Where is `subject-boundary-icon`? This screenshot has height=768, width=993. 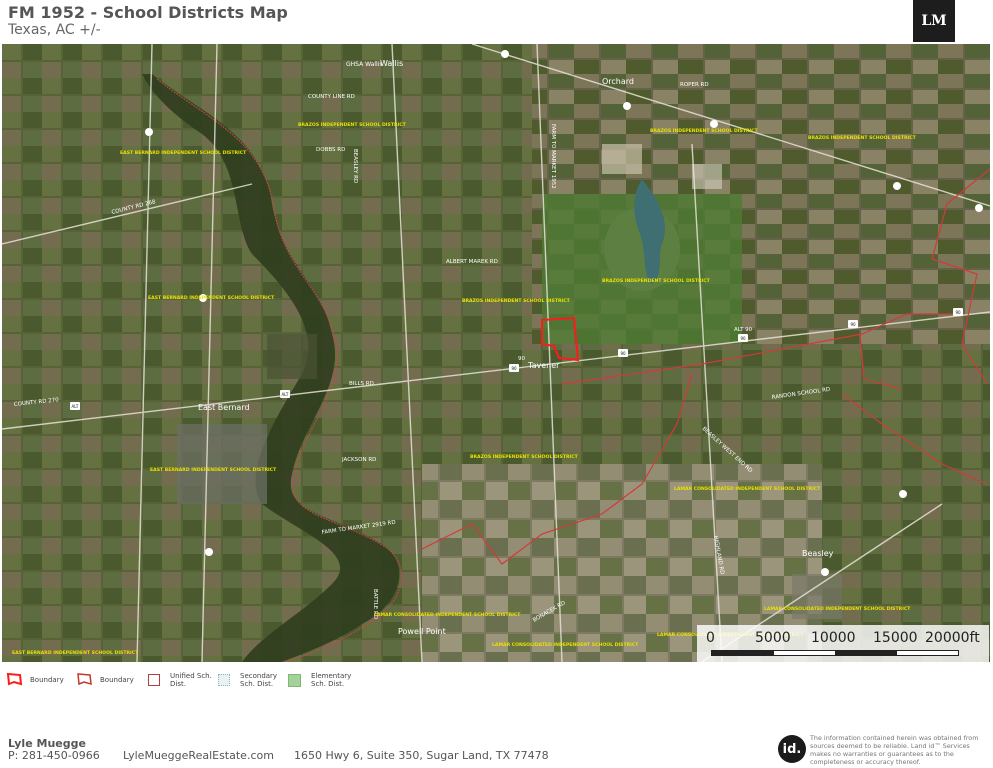 subject-boundary-icon is located at coordinates (14, 679).